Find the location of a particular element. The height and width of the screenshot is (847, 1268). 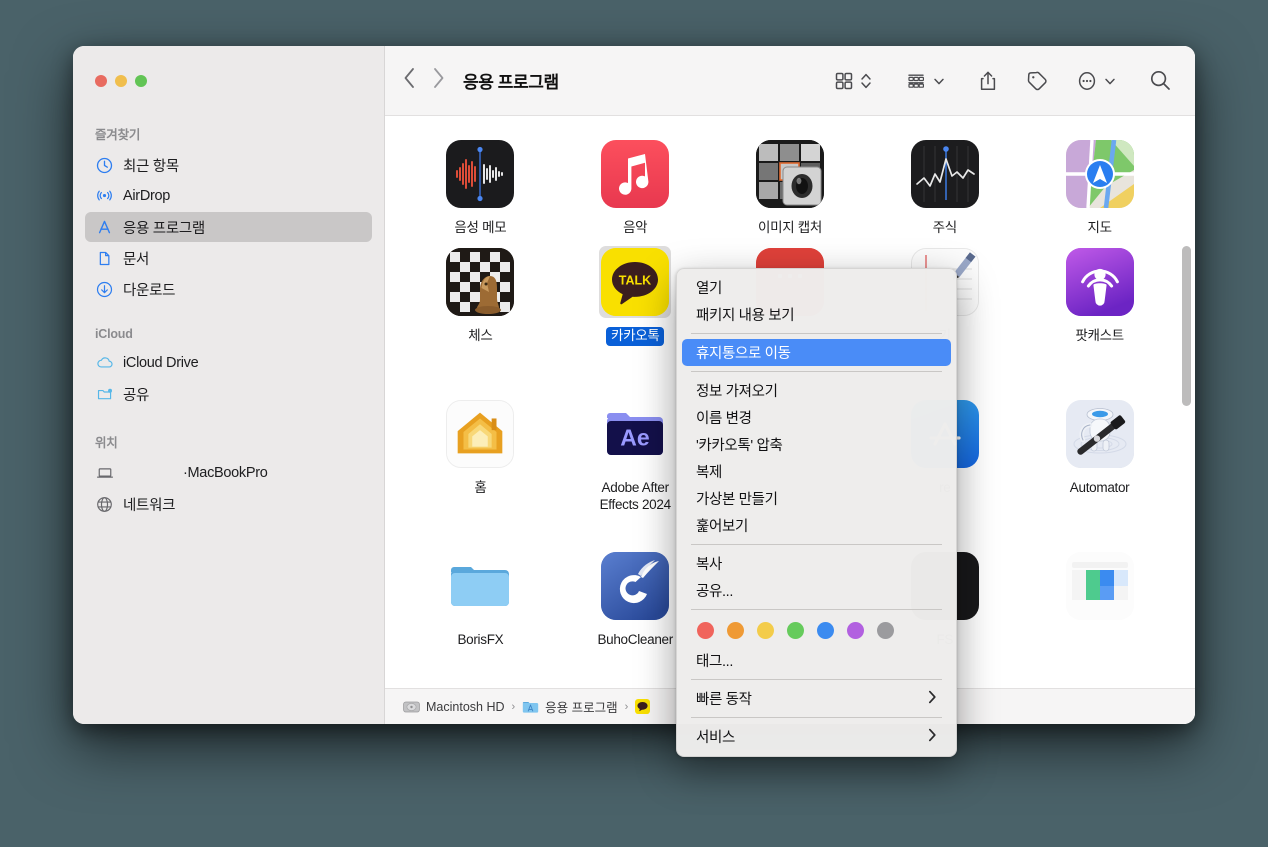

svg-text: Ae is located at coordinates (634, 438).